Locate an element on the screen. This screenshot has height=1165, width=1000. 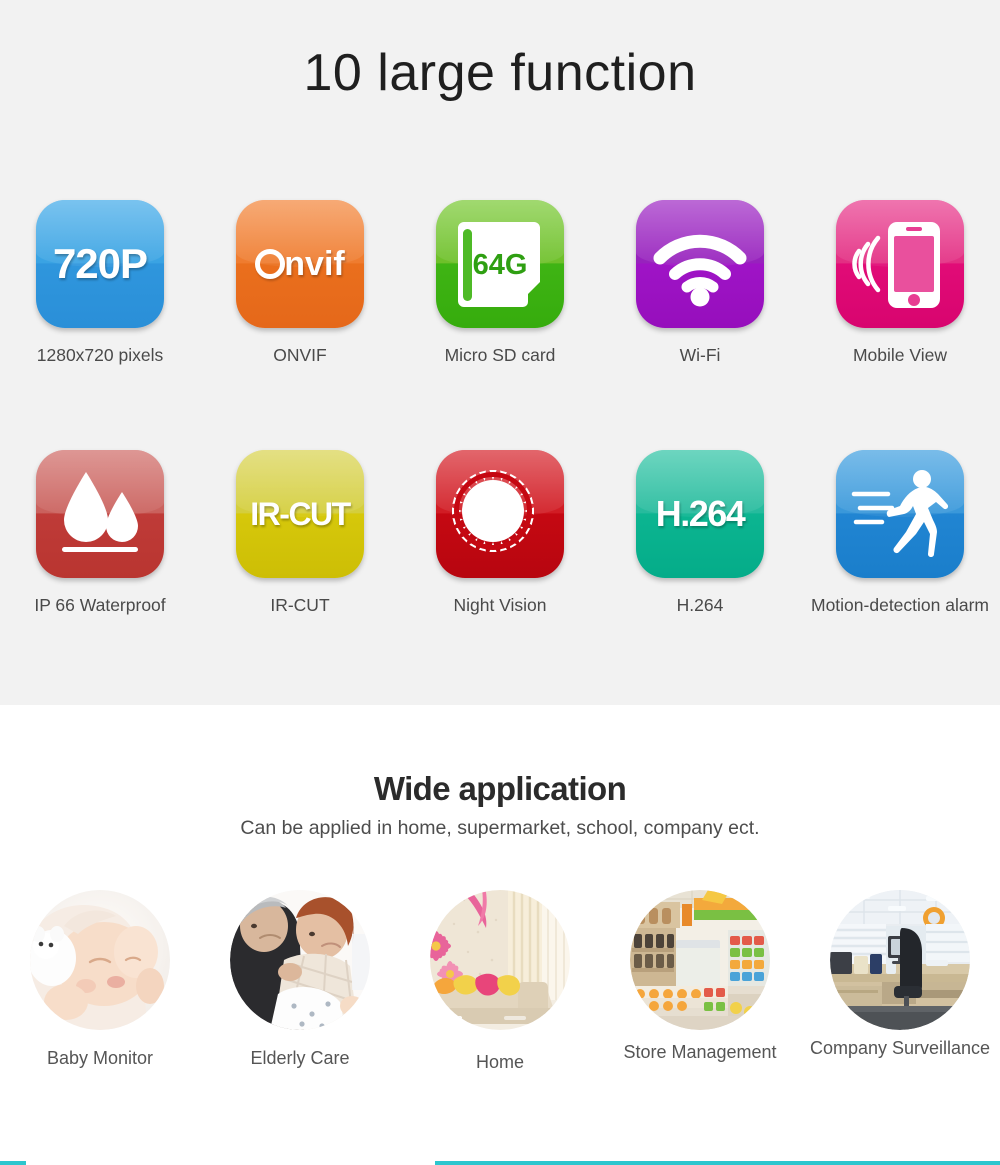
application-item-home: Home is located at coordinates (500, 982).